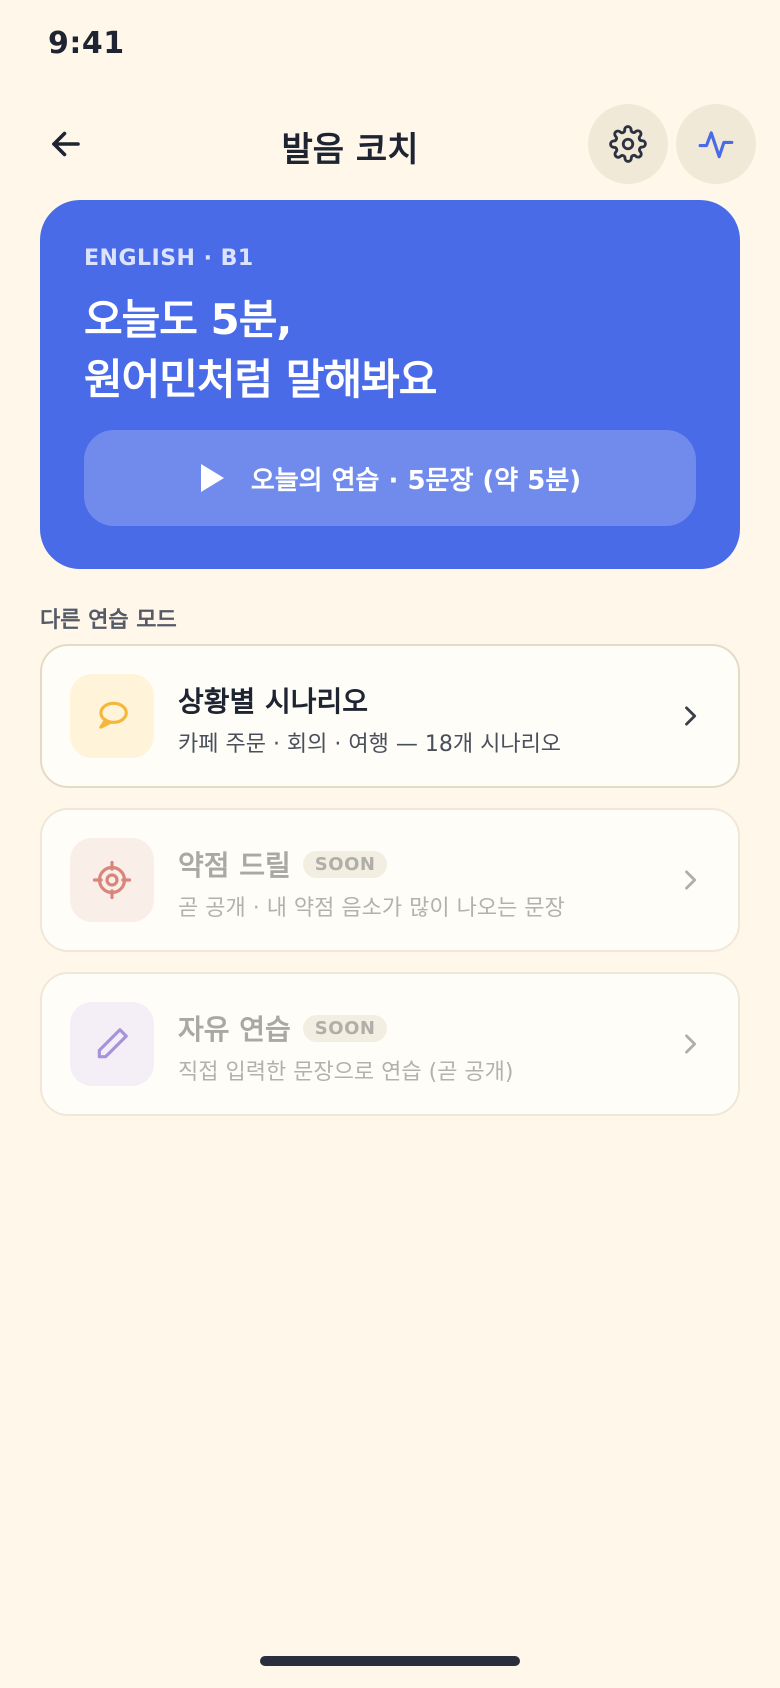 The height and width of the screenshot is (1688, 780). I want to click on play-icon, so click(213, 478).